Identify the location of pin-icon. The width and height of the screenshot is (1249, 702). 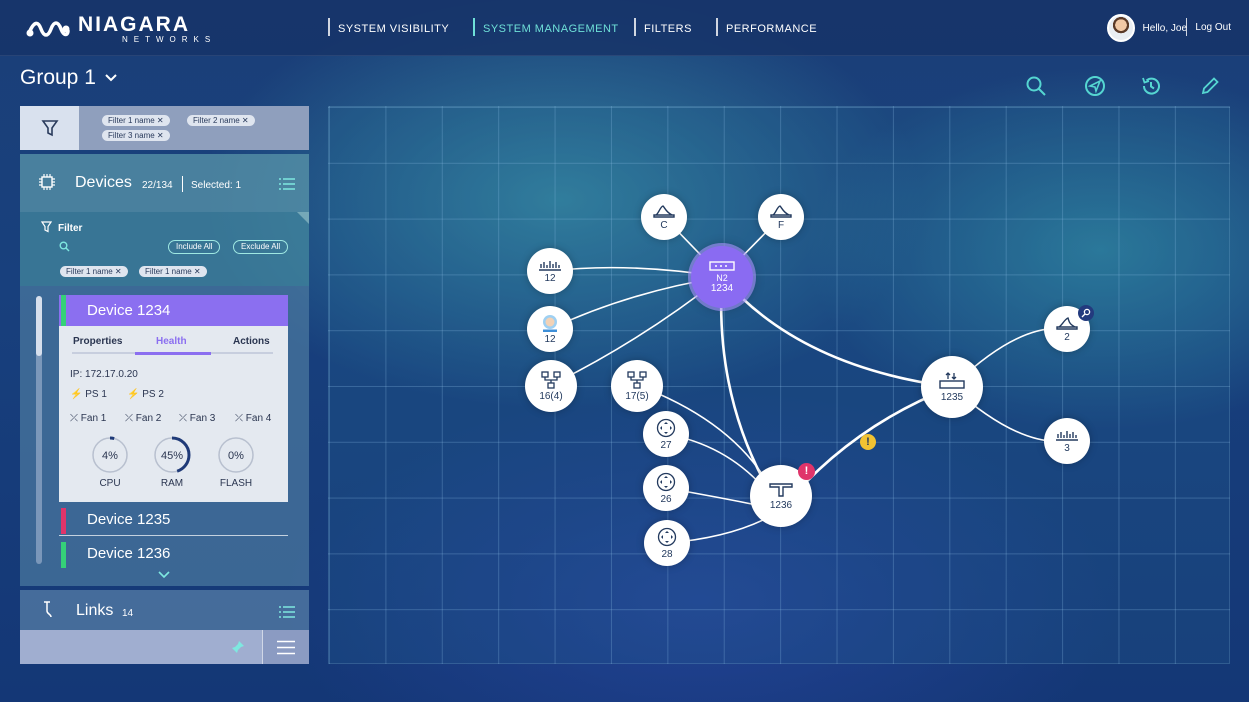
(238, 647).